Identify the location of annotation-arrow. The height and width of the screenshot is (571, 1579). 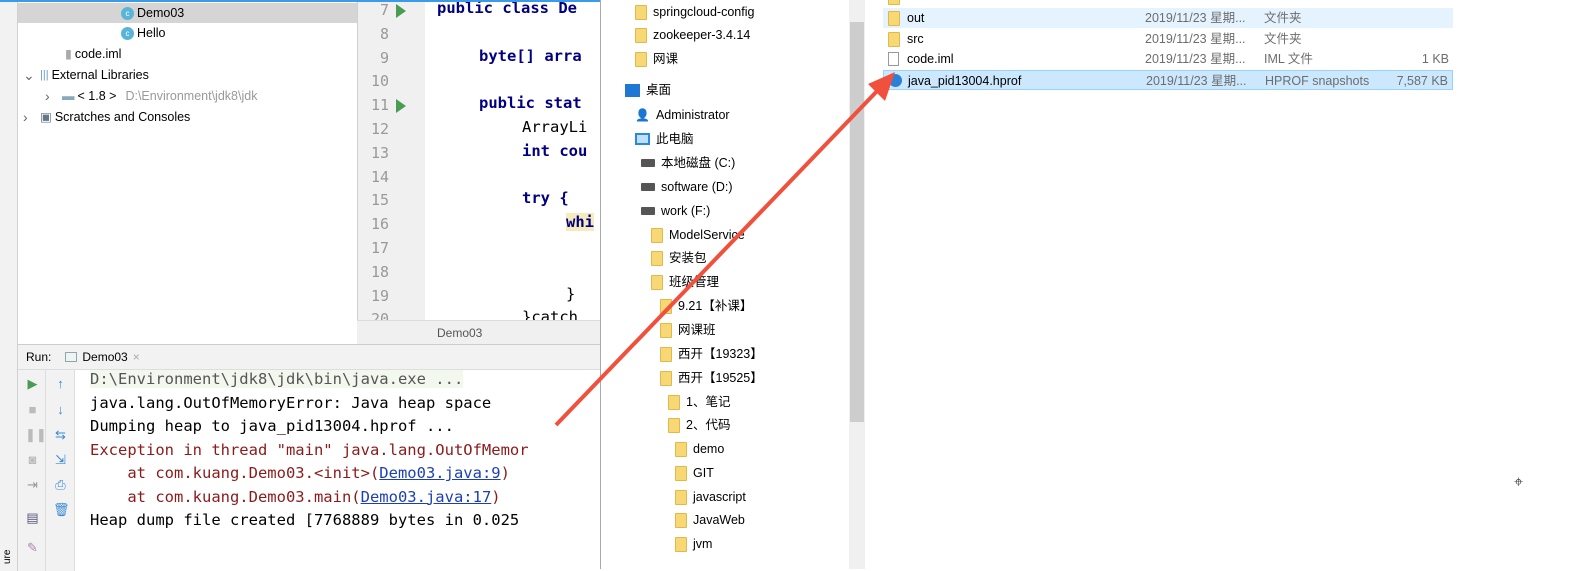
(724, 249).